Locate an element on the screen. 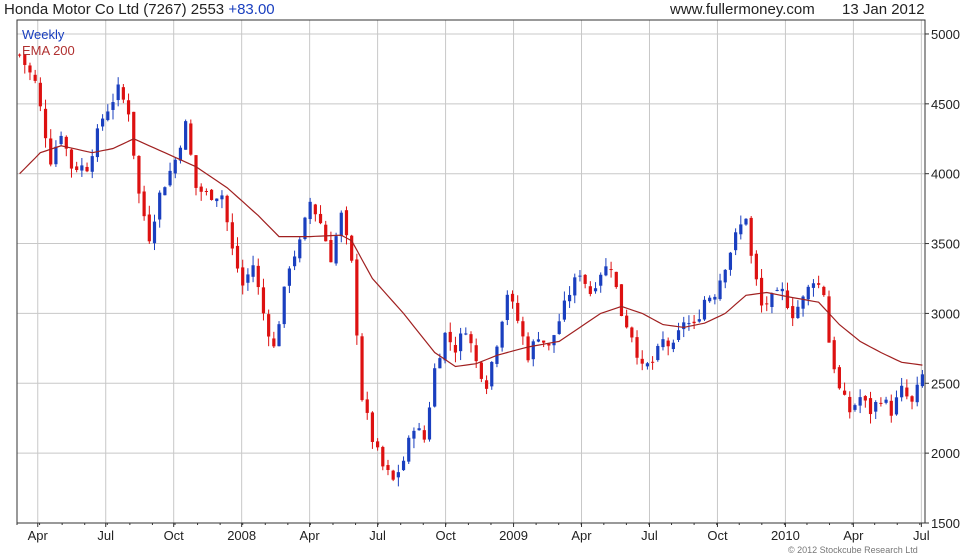 The width and height of the screenshot is (980, 560). y-tick-label: 5000 is located at coordinates (945, 34).